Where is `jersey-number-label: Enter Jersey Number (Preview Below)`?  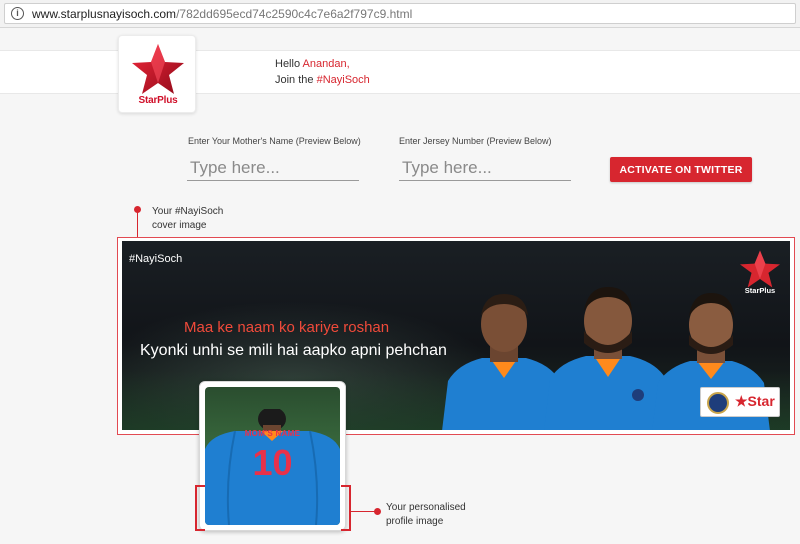
jersey-number-label: Enter Jersey Number (Preview Below) is located at coordinates (475, 141).